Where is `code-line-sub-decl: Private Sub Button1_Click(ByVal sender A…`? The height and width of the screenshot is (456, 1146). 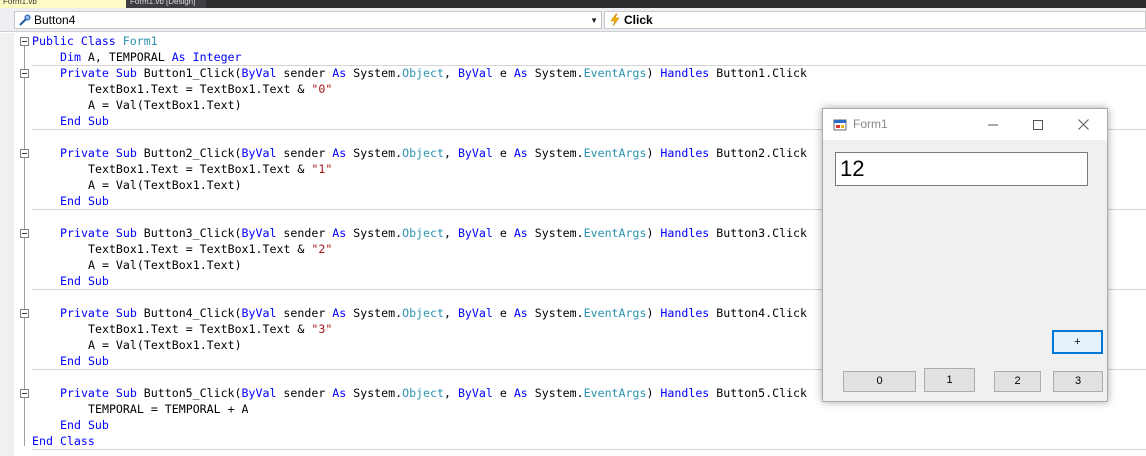
code-line-sub-decl: Private Sub Button1_Click(ByVal sender A… is located at coordinates (434, 73).